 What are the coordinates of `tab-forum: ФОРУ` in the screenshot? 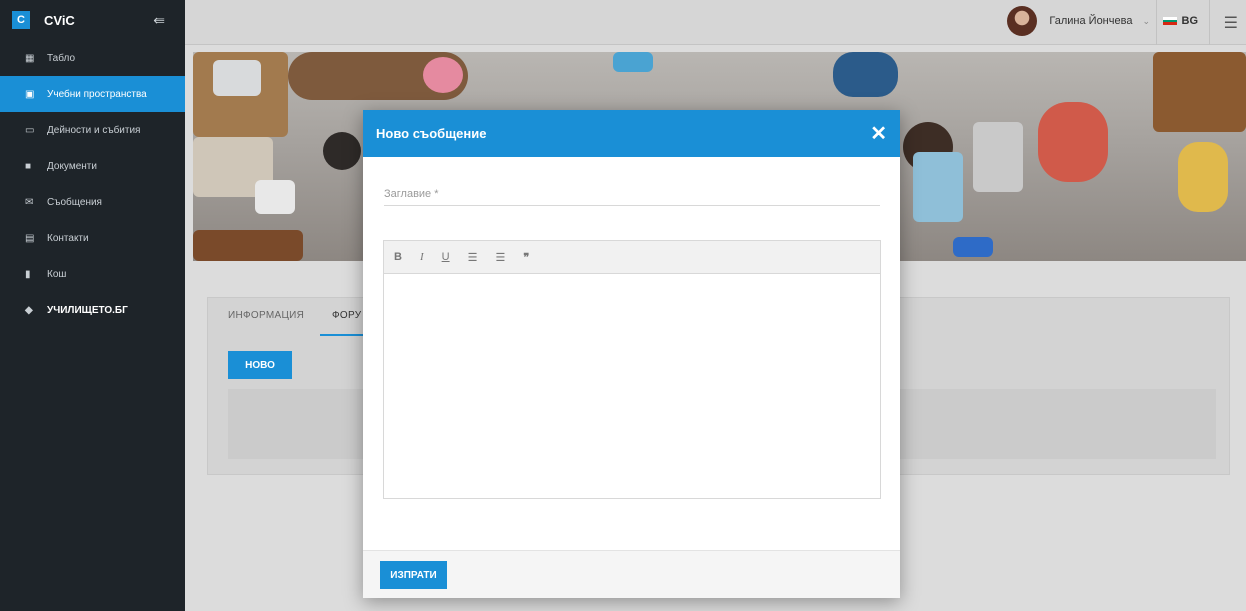 It's located at (346, 315).